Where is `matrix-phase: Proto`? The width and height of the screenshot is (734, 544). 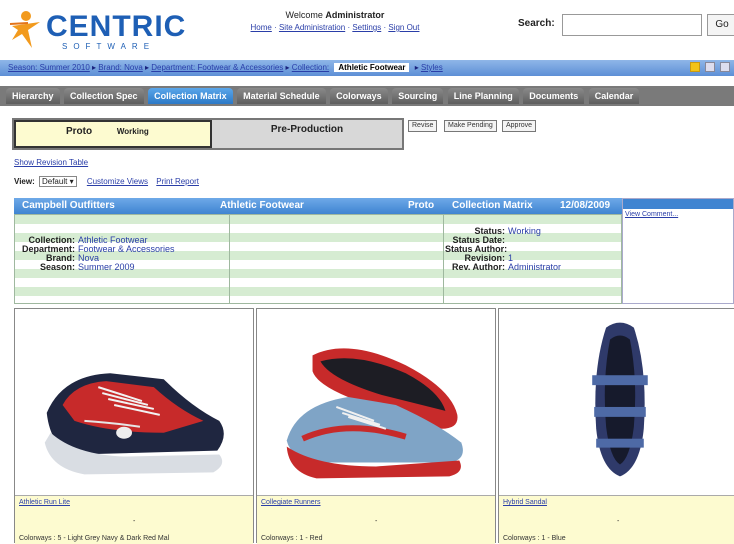 matrix-phase: Proto is located at coordinates (421, 205).